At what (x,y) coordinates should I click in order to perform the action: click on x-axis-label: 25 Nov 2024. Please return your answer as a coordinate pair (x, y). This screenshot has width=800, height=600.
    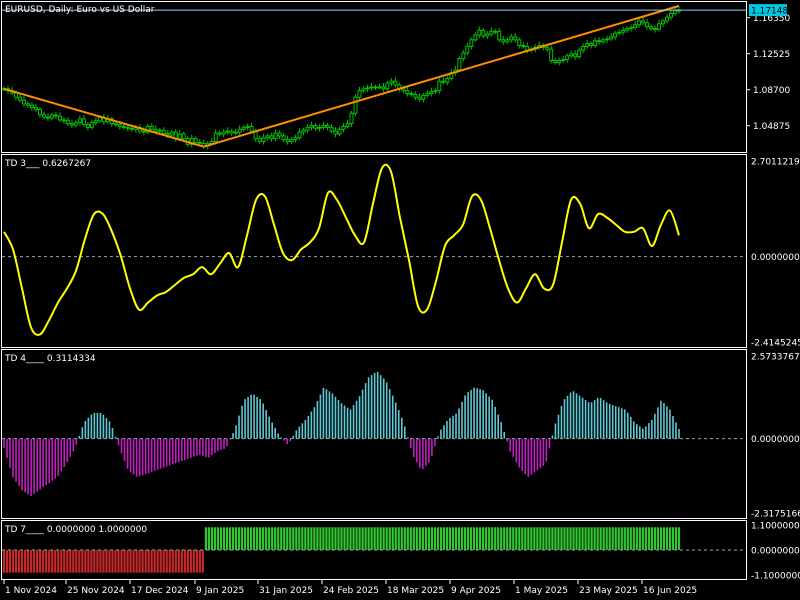
    Looking at the image, I should click on (96, 591).